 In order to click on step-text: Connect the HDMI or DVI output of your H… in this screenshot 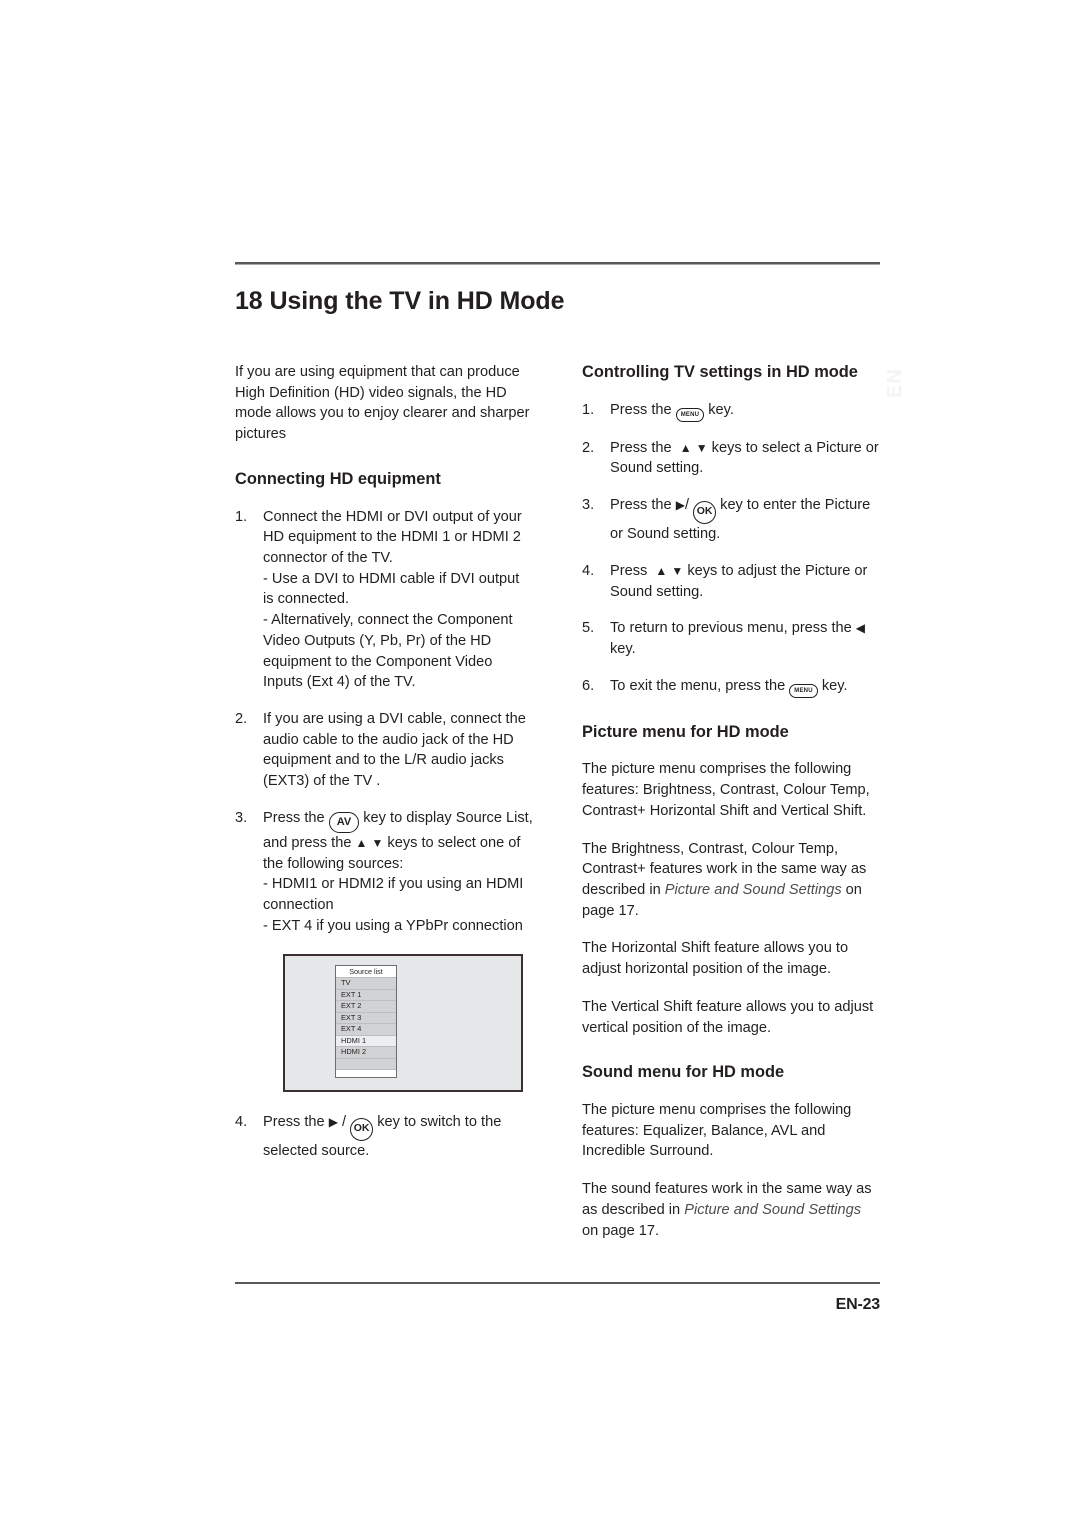, I will do `click(392, 537)`.